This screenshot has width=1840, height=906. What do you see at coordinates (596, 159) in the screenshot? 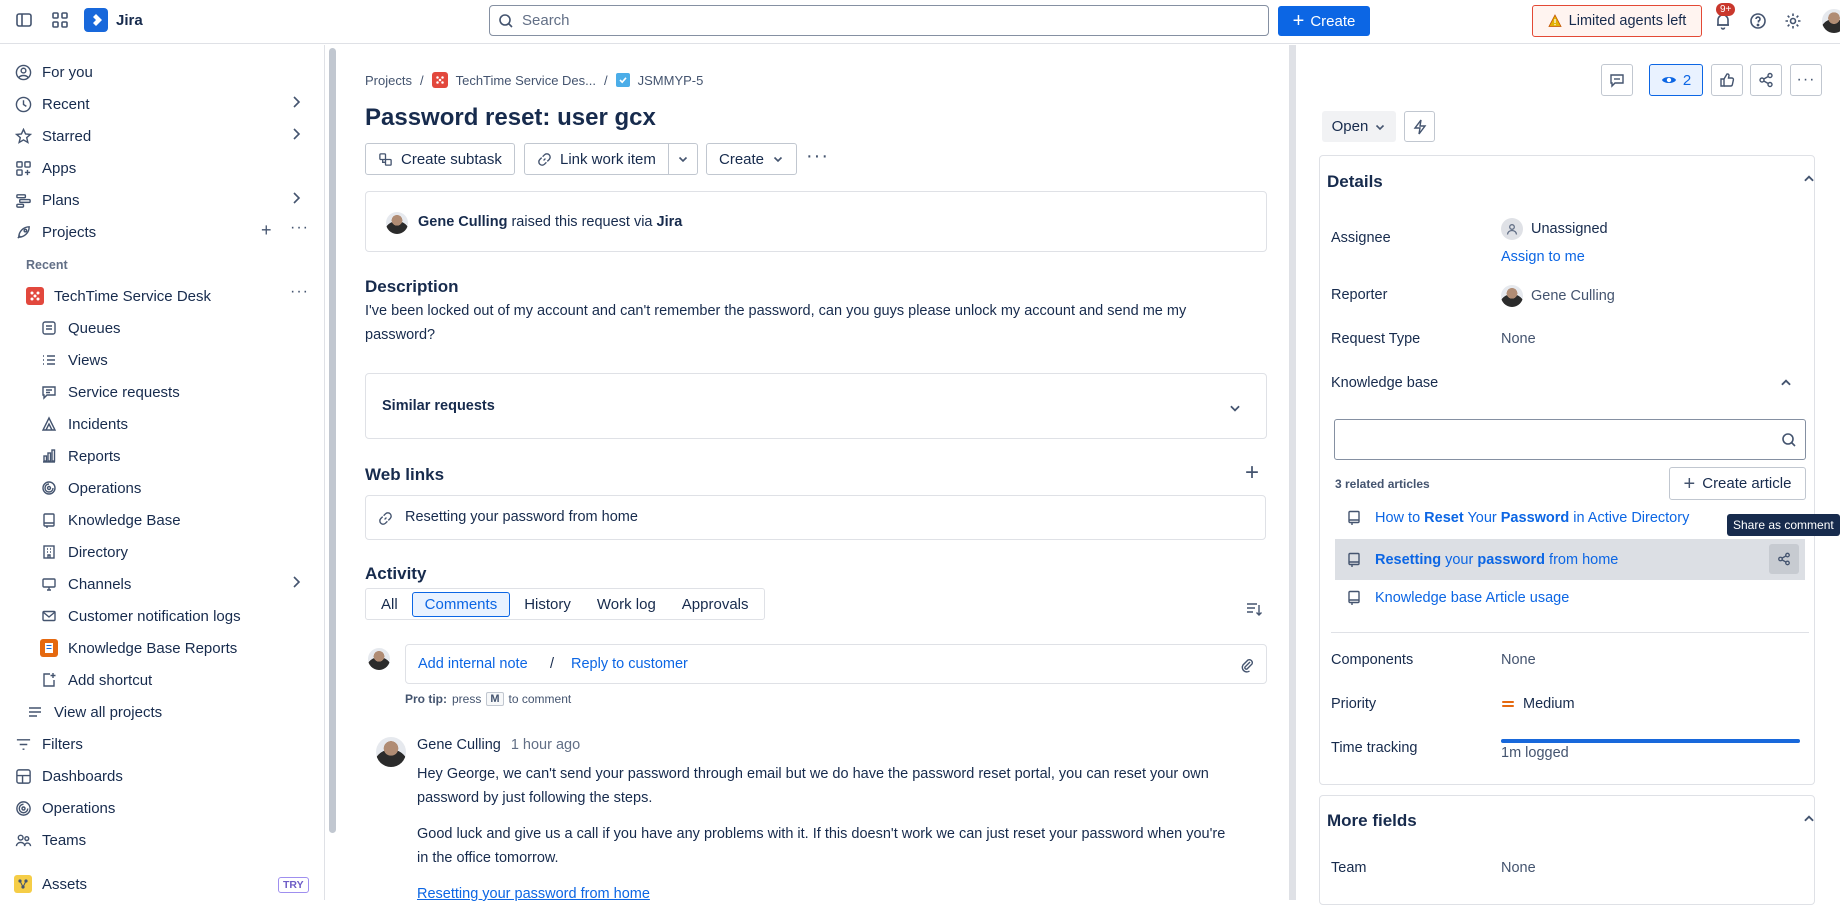
I see `link-work-item-button: Link work item` at bounding box center [596, 159].